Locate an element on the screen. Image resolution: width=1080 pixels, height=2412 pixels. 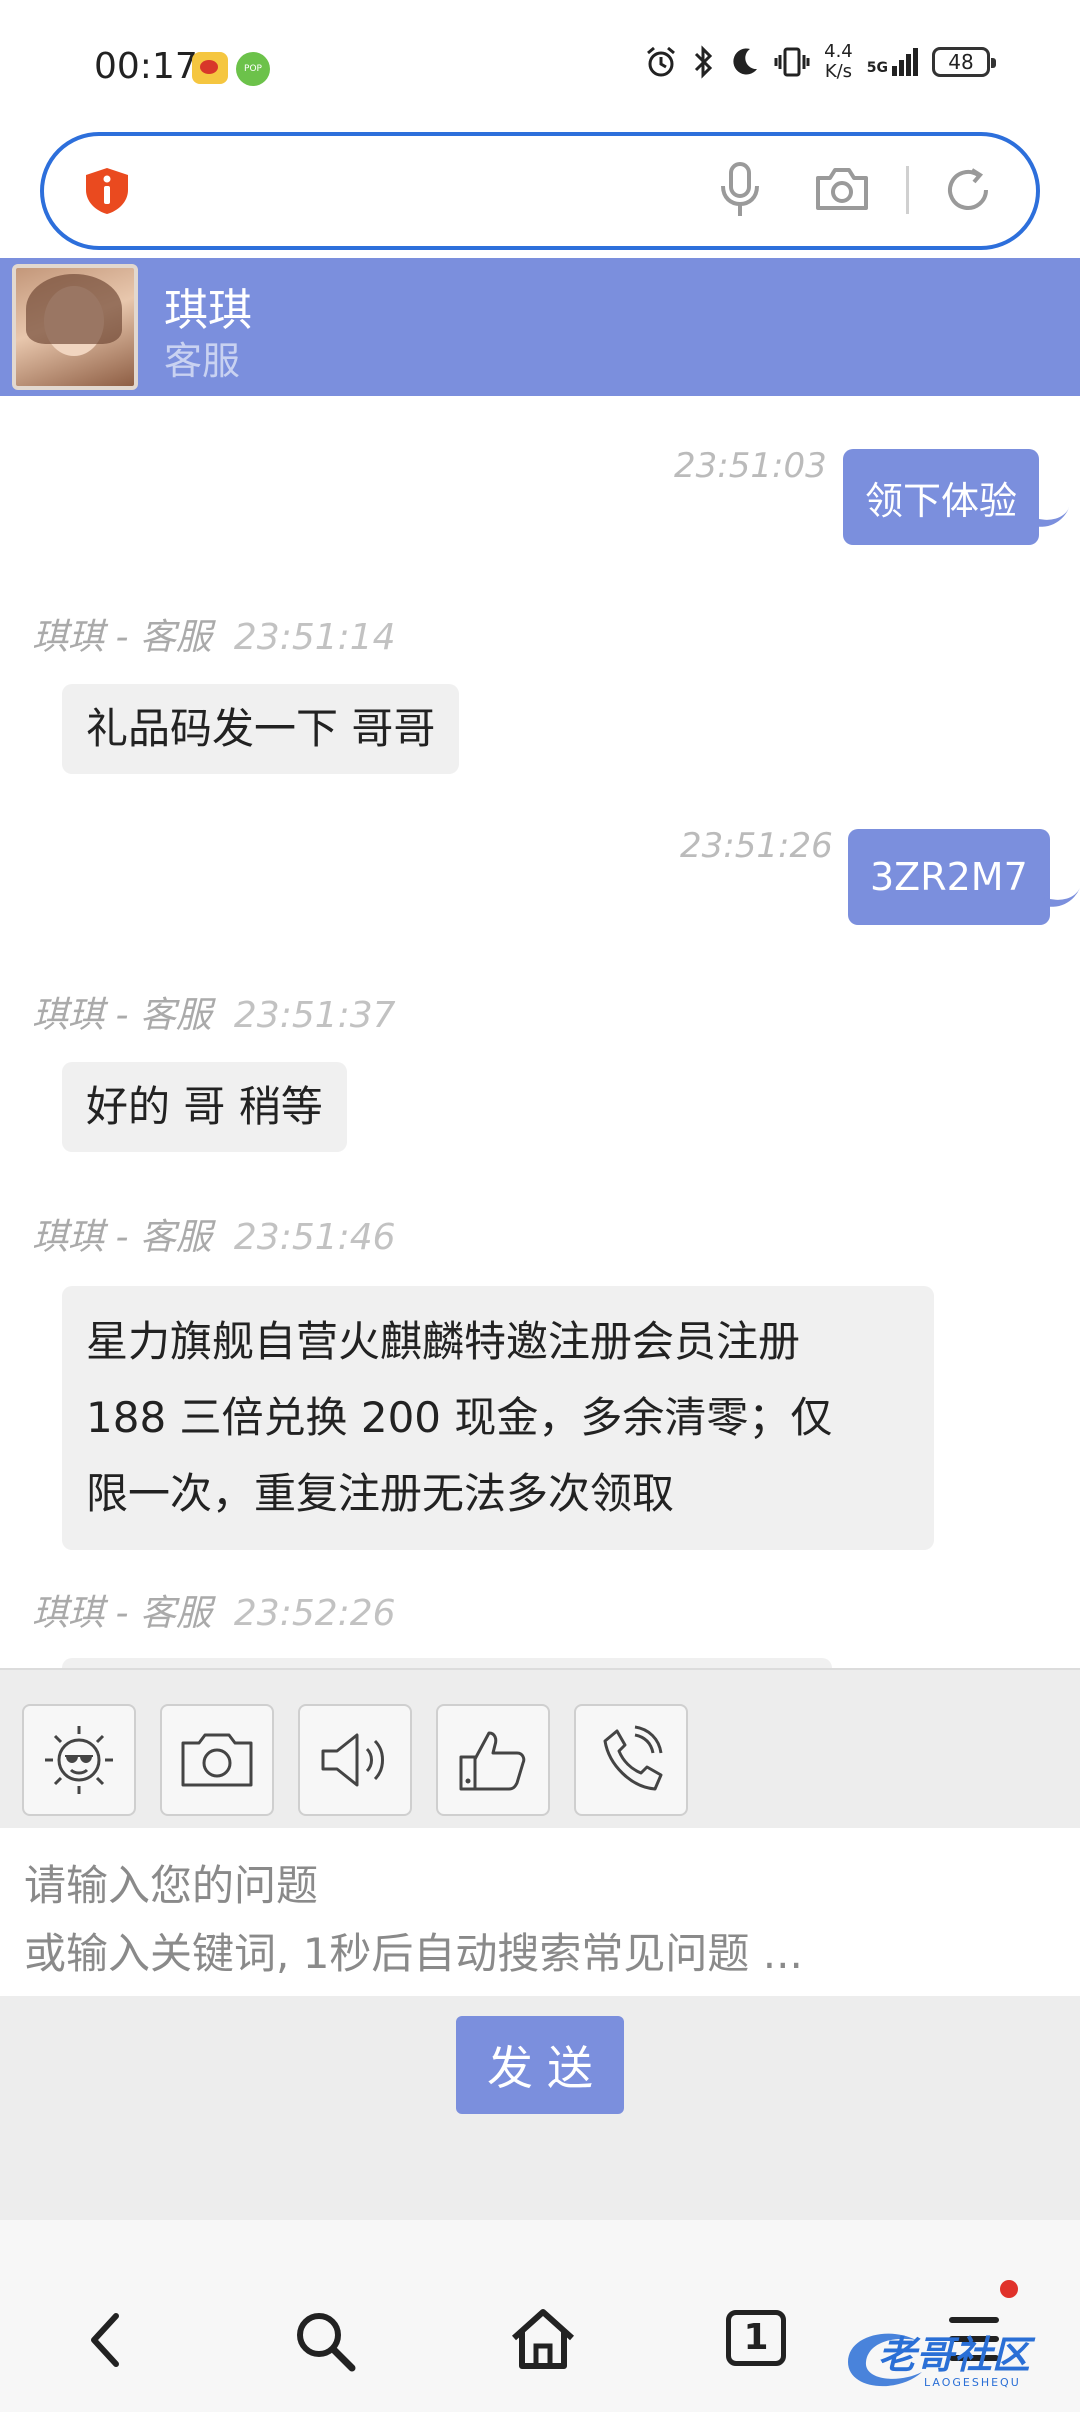
browser-address-bar is located at coordinates (540, 191).